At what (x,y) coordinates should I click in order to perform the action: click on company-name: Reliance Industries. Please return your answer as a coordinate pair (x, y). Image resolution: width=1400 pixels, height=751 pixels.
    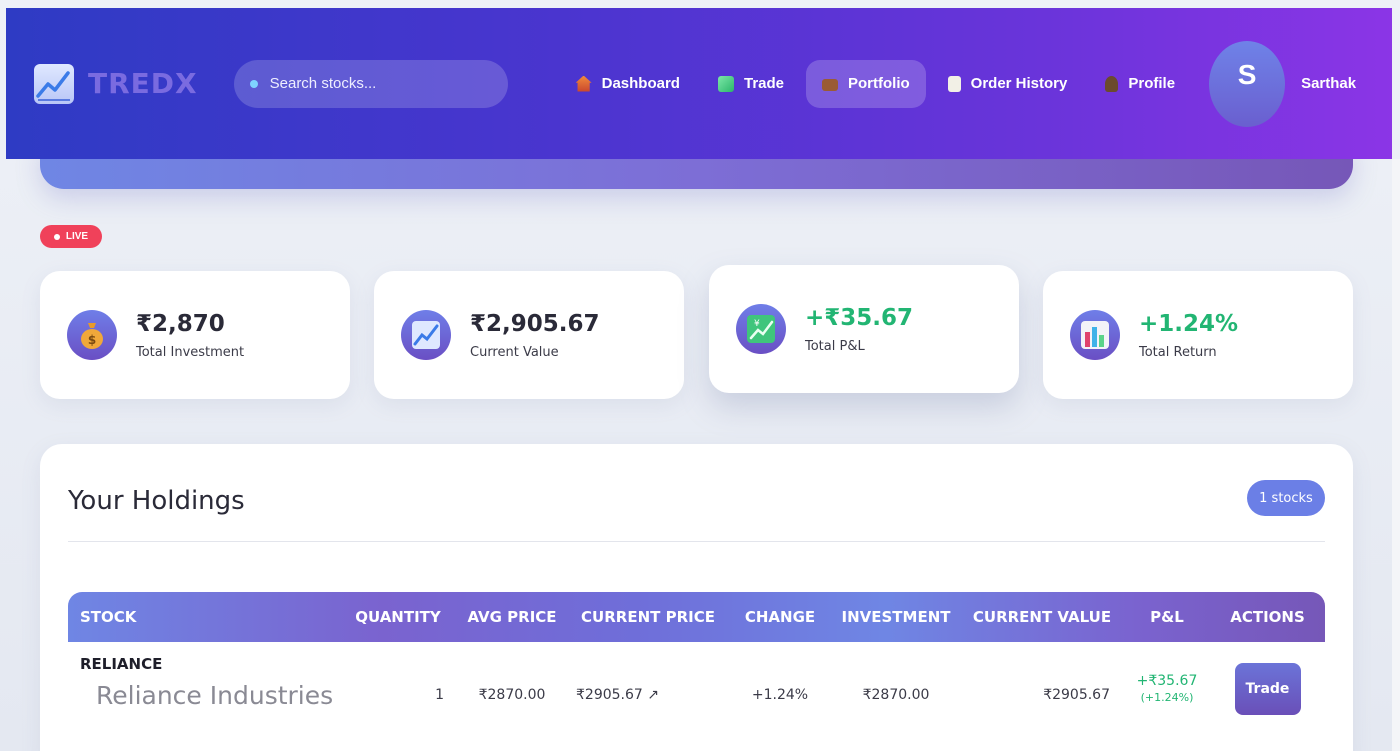
    Looking at the image, I should click on (215, 695).